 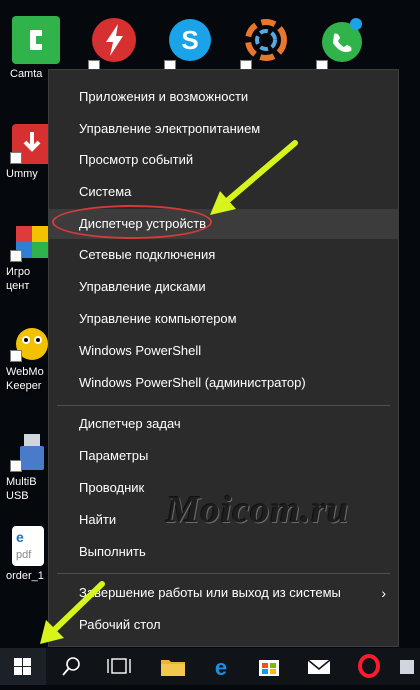 What do you see at coordinates (170, 128) in the screenshot?
I see `menu-item-label: Управление электропитанием` at bounding box center [170, 128].